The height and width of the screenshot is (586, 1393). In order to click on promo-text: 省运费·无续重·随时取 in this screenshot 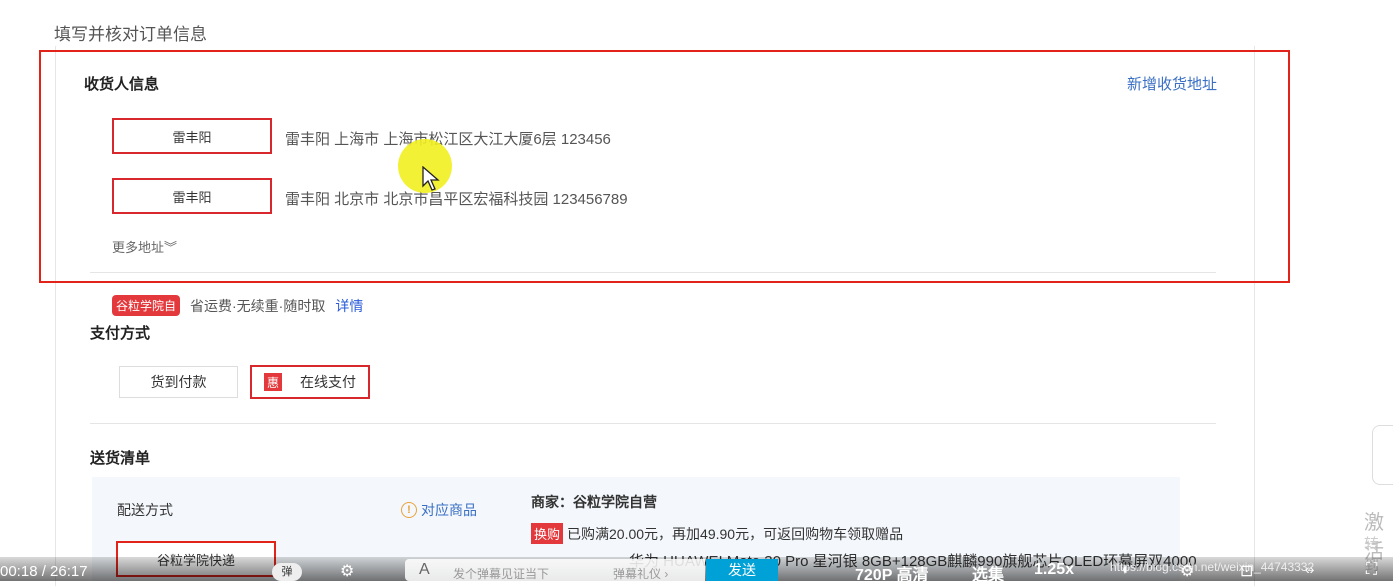, I will do `click(258, 305)`.